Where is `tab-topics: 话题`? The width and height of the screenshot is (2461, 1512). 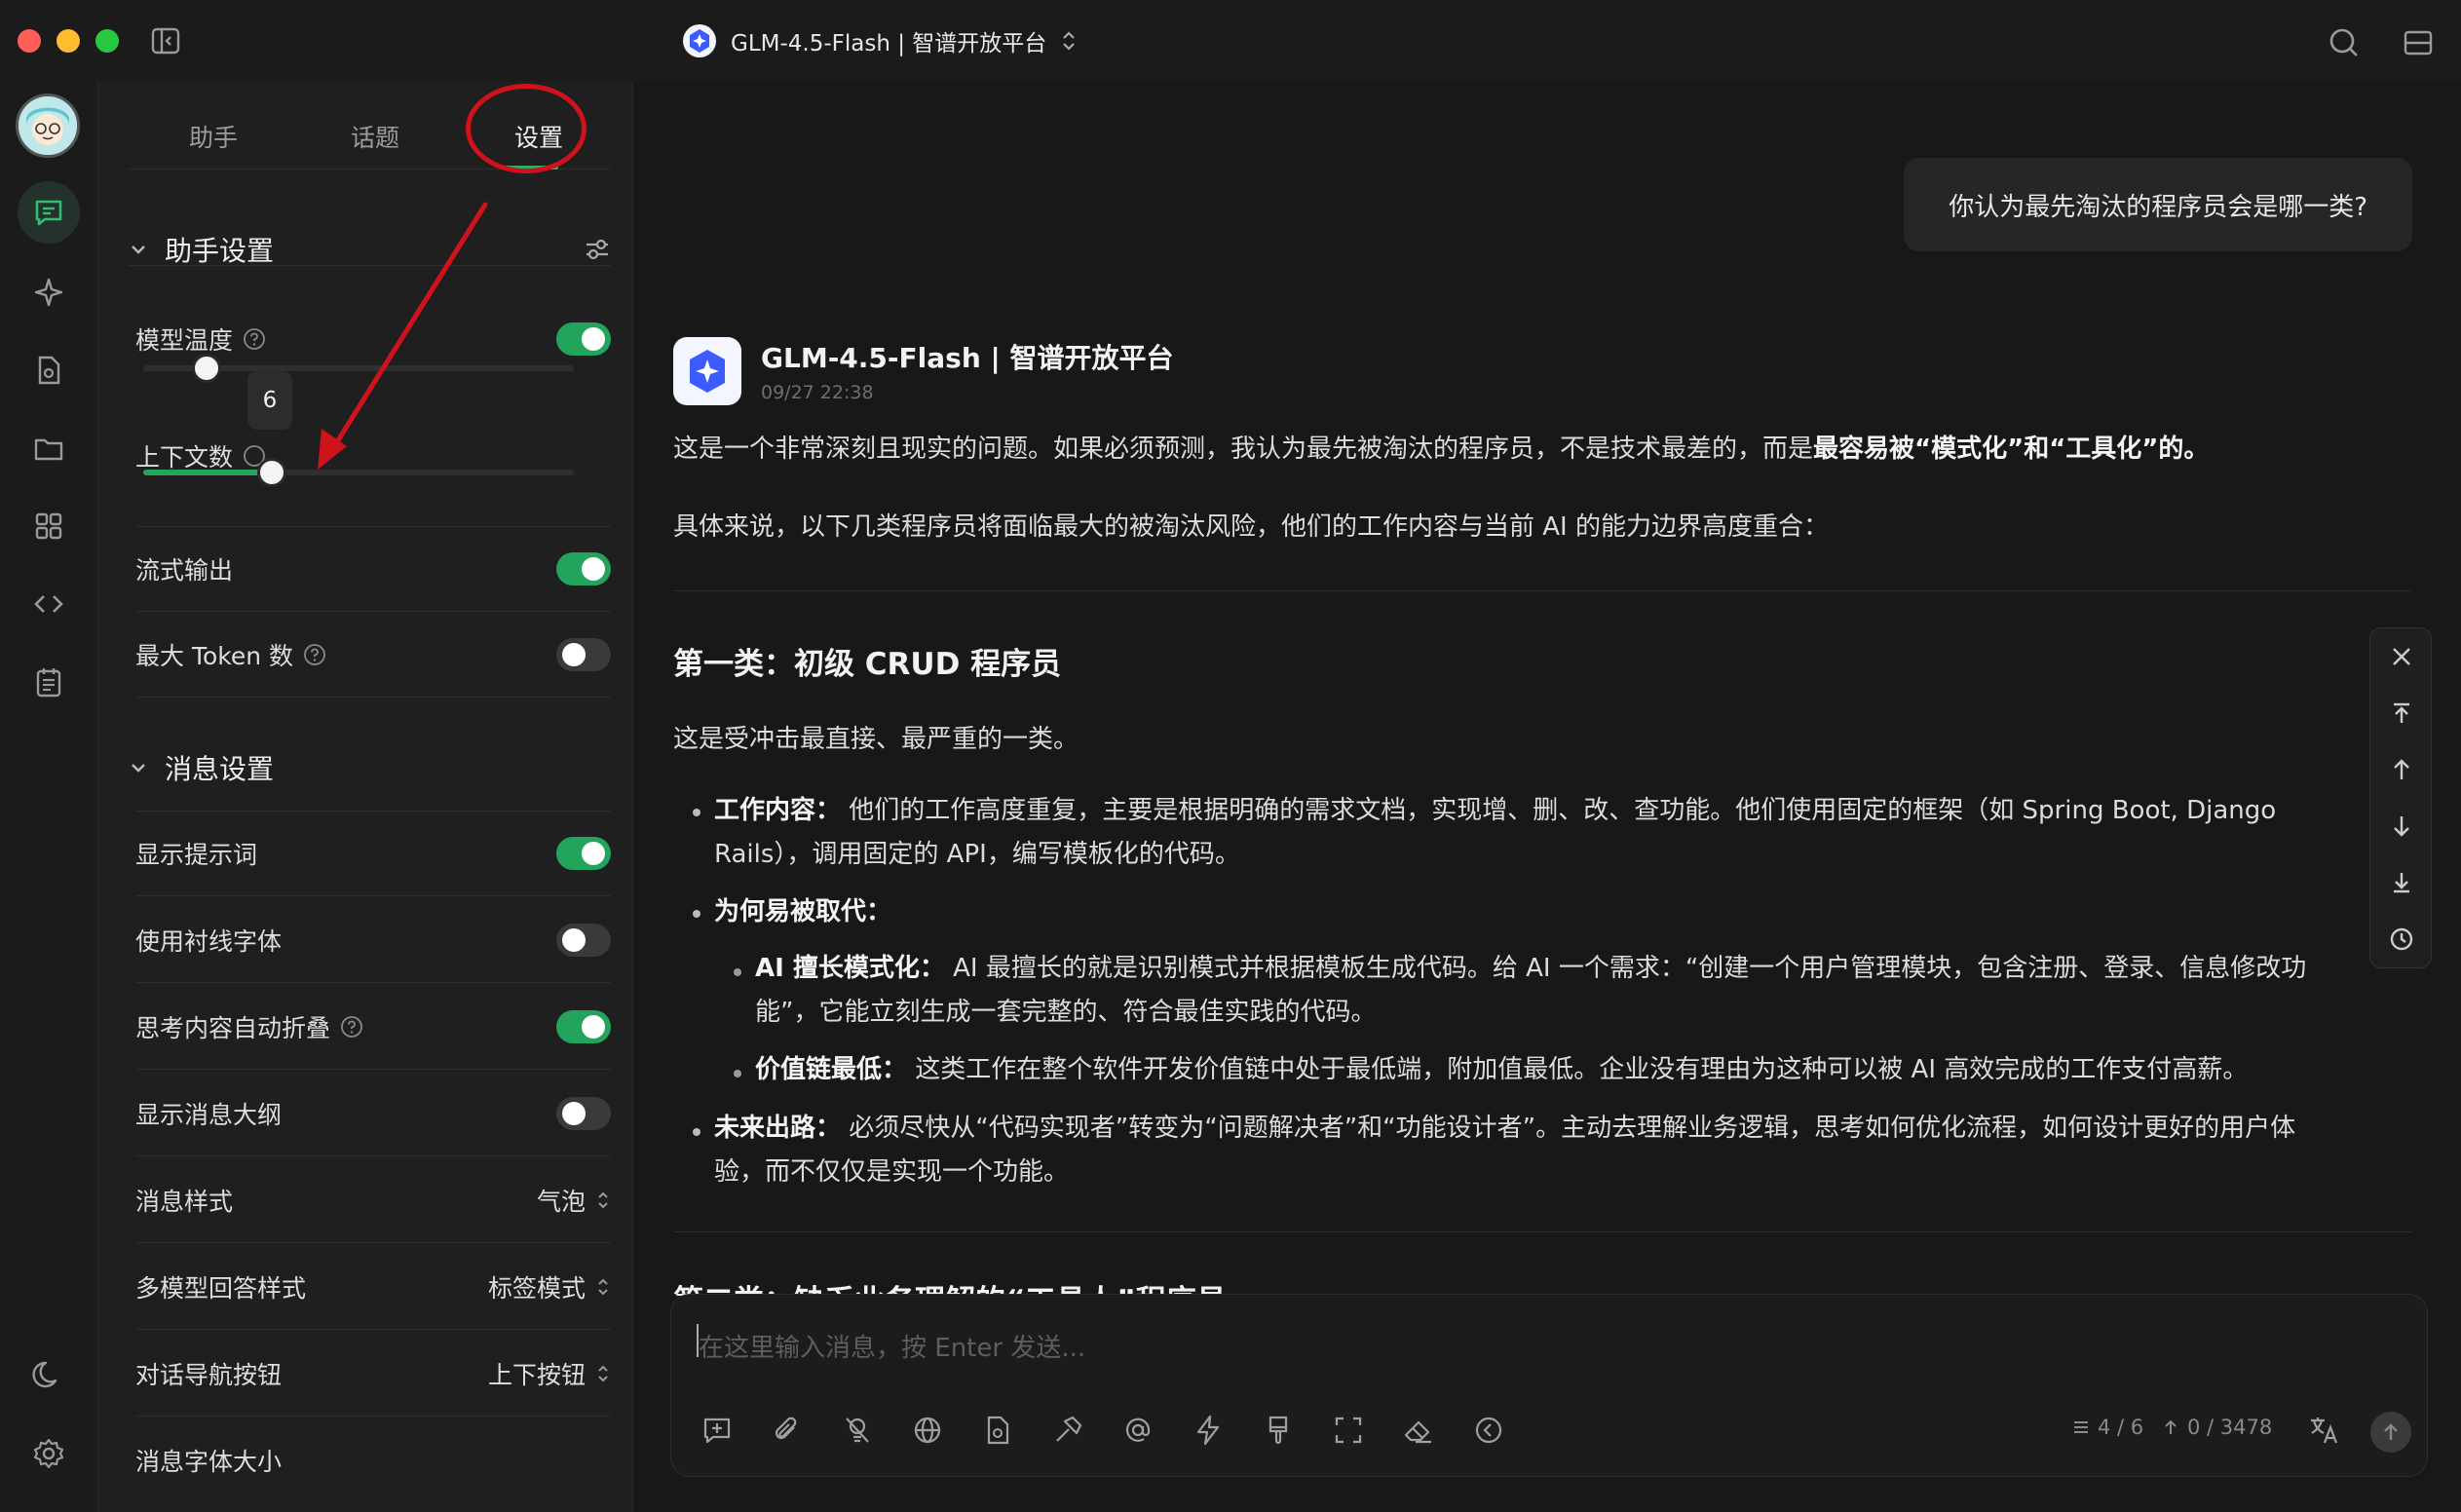
tab-topics: 话题 is located at coordinates (375, 136).